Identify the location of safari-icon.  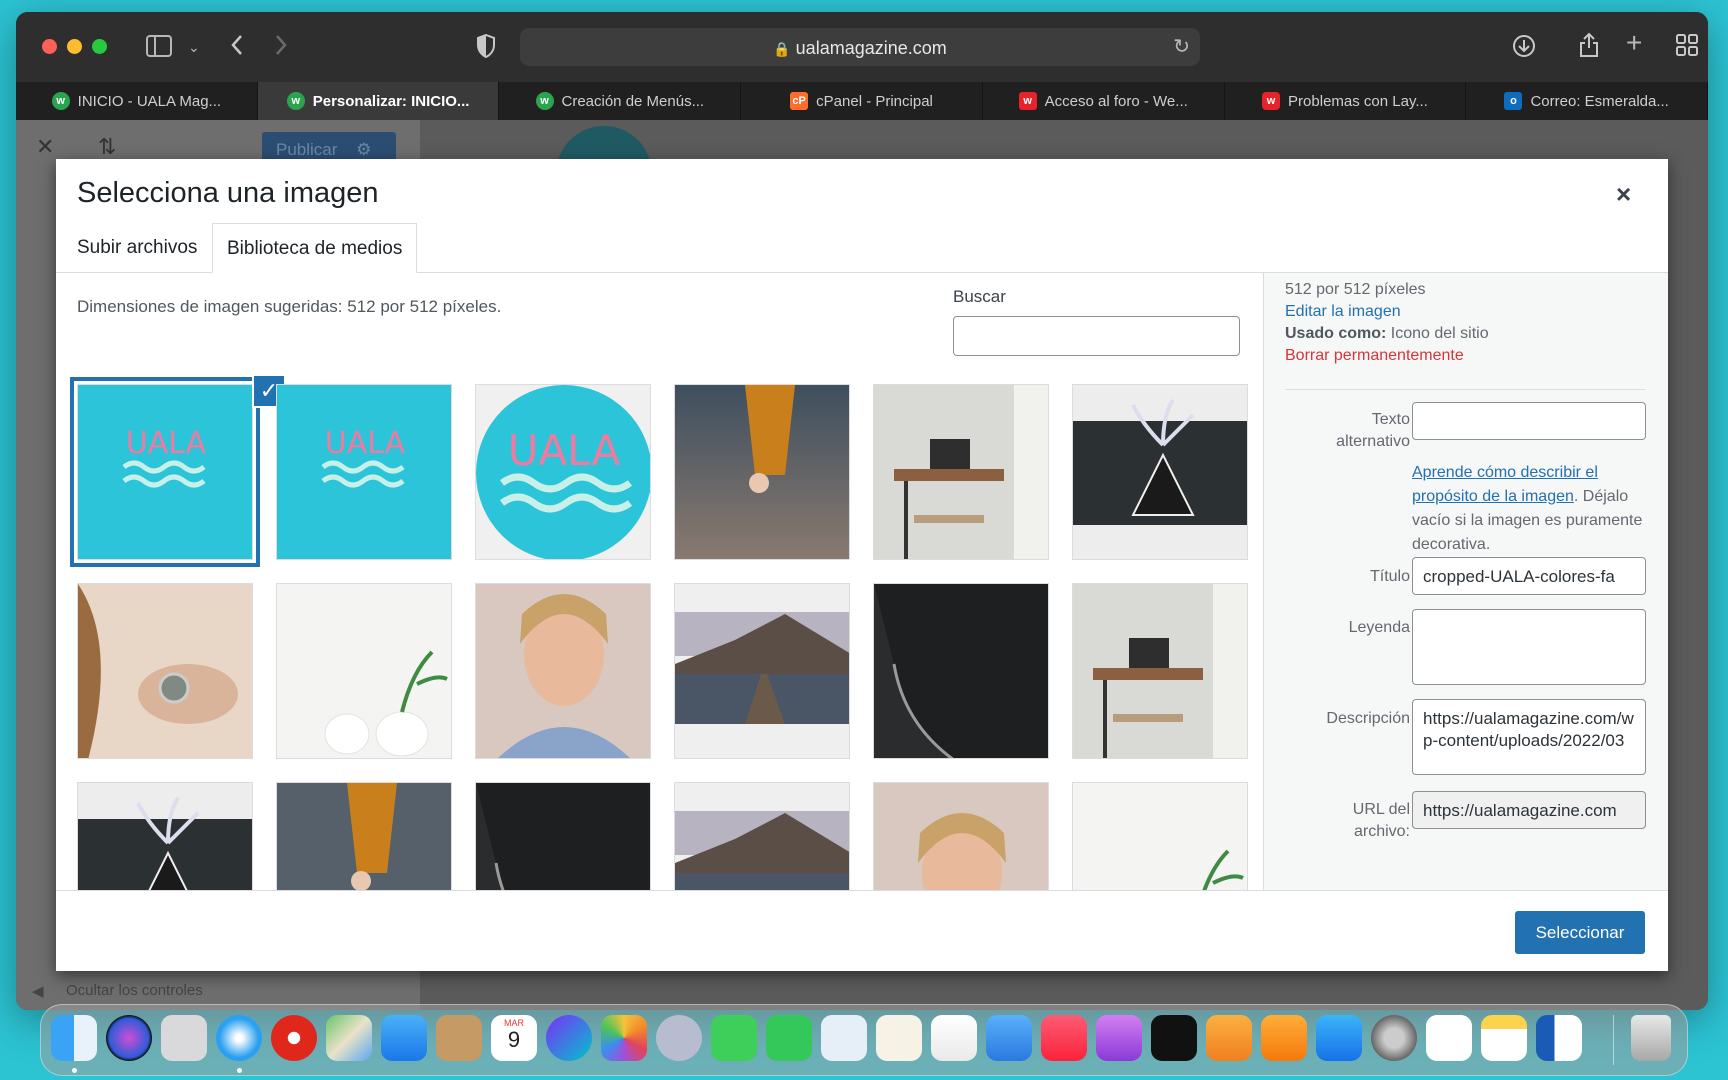
(239, 1038).